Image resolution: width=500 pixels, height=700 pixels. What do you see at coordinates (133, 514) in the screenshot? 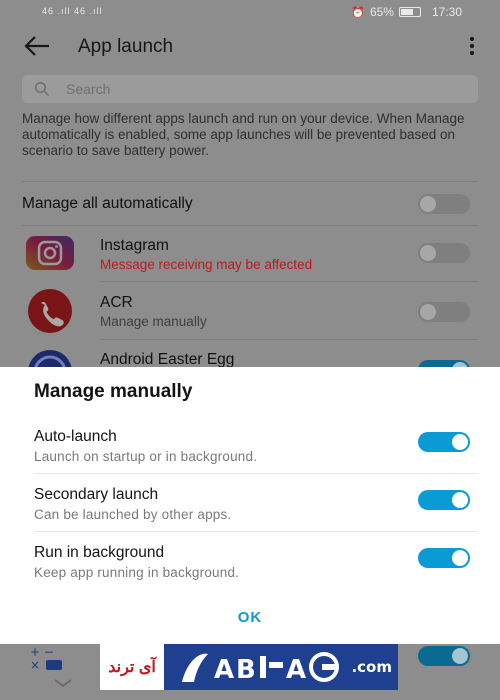
I see `option-description: Can be launched by other apps.` at bounding box center [133, 514].